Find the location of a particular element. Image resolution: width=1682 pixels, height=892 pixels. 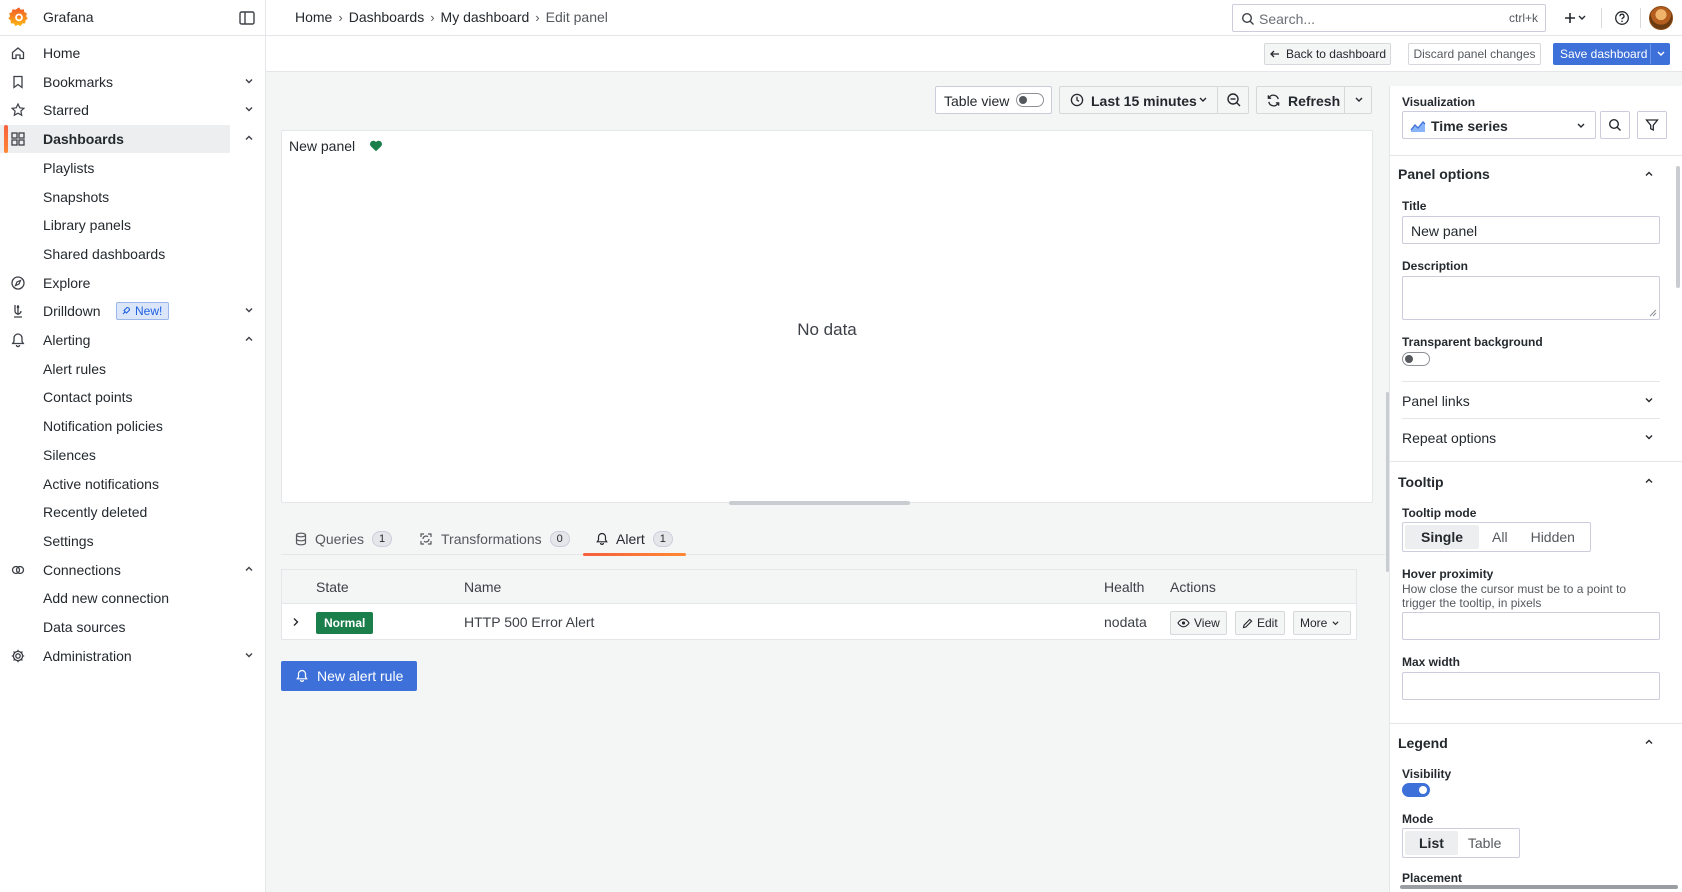

options-horizontal-scrollbar is located at coordinates (1539, 887).